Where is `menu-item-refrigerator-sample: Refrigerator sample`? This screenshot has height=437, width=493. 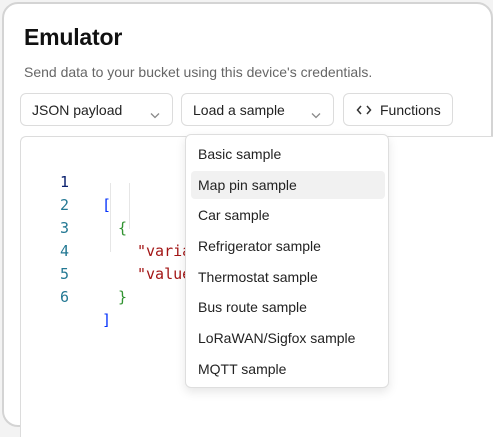
menu-item-refrigerator-sample: Refrigerator sample is located at coordinates (288, 246).